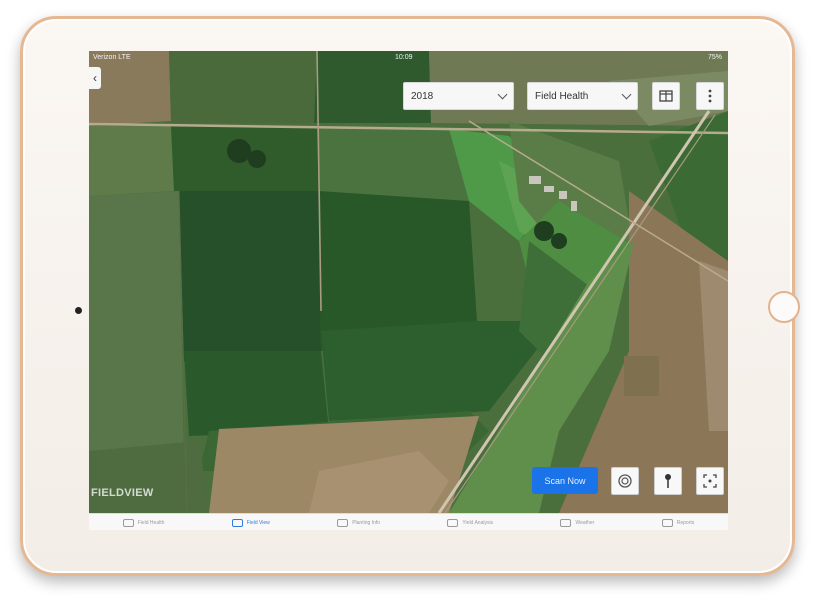  I want to click on drop-pin-button, so click(668, 481).